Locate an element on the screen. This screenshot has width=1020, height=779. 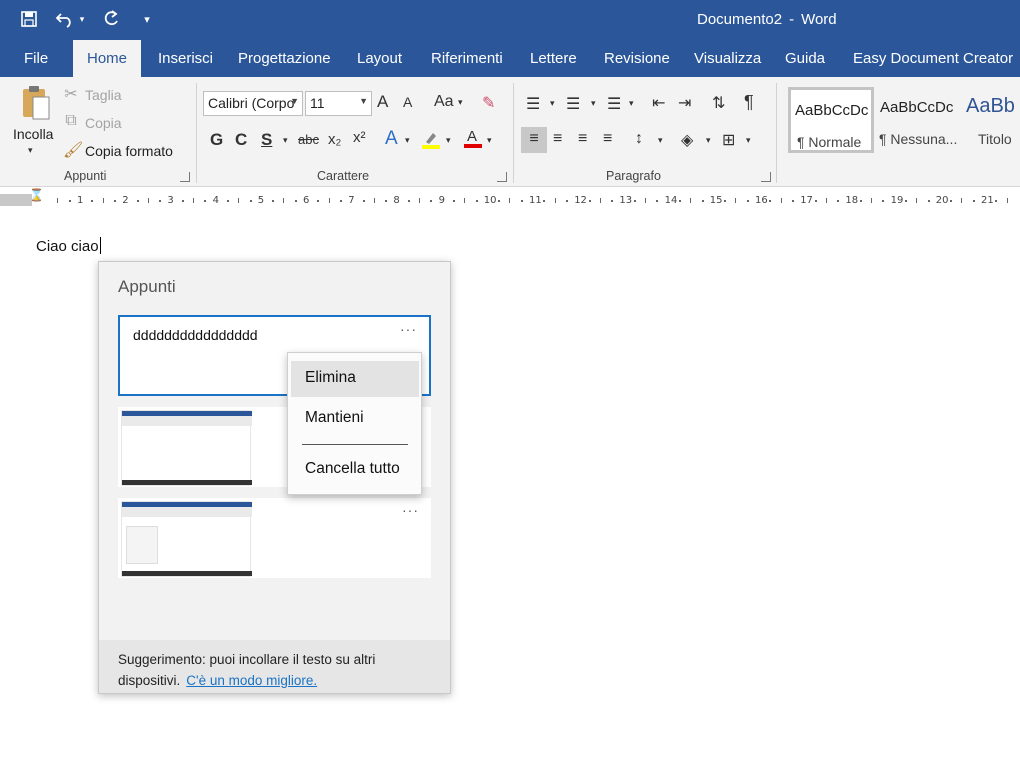
grow-font-icon: A is located at coordinates (382, 102).